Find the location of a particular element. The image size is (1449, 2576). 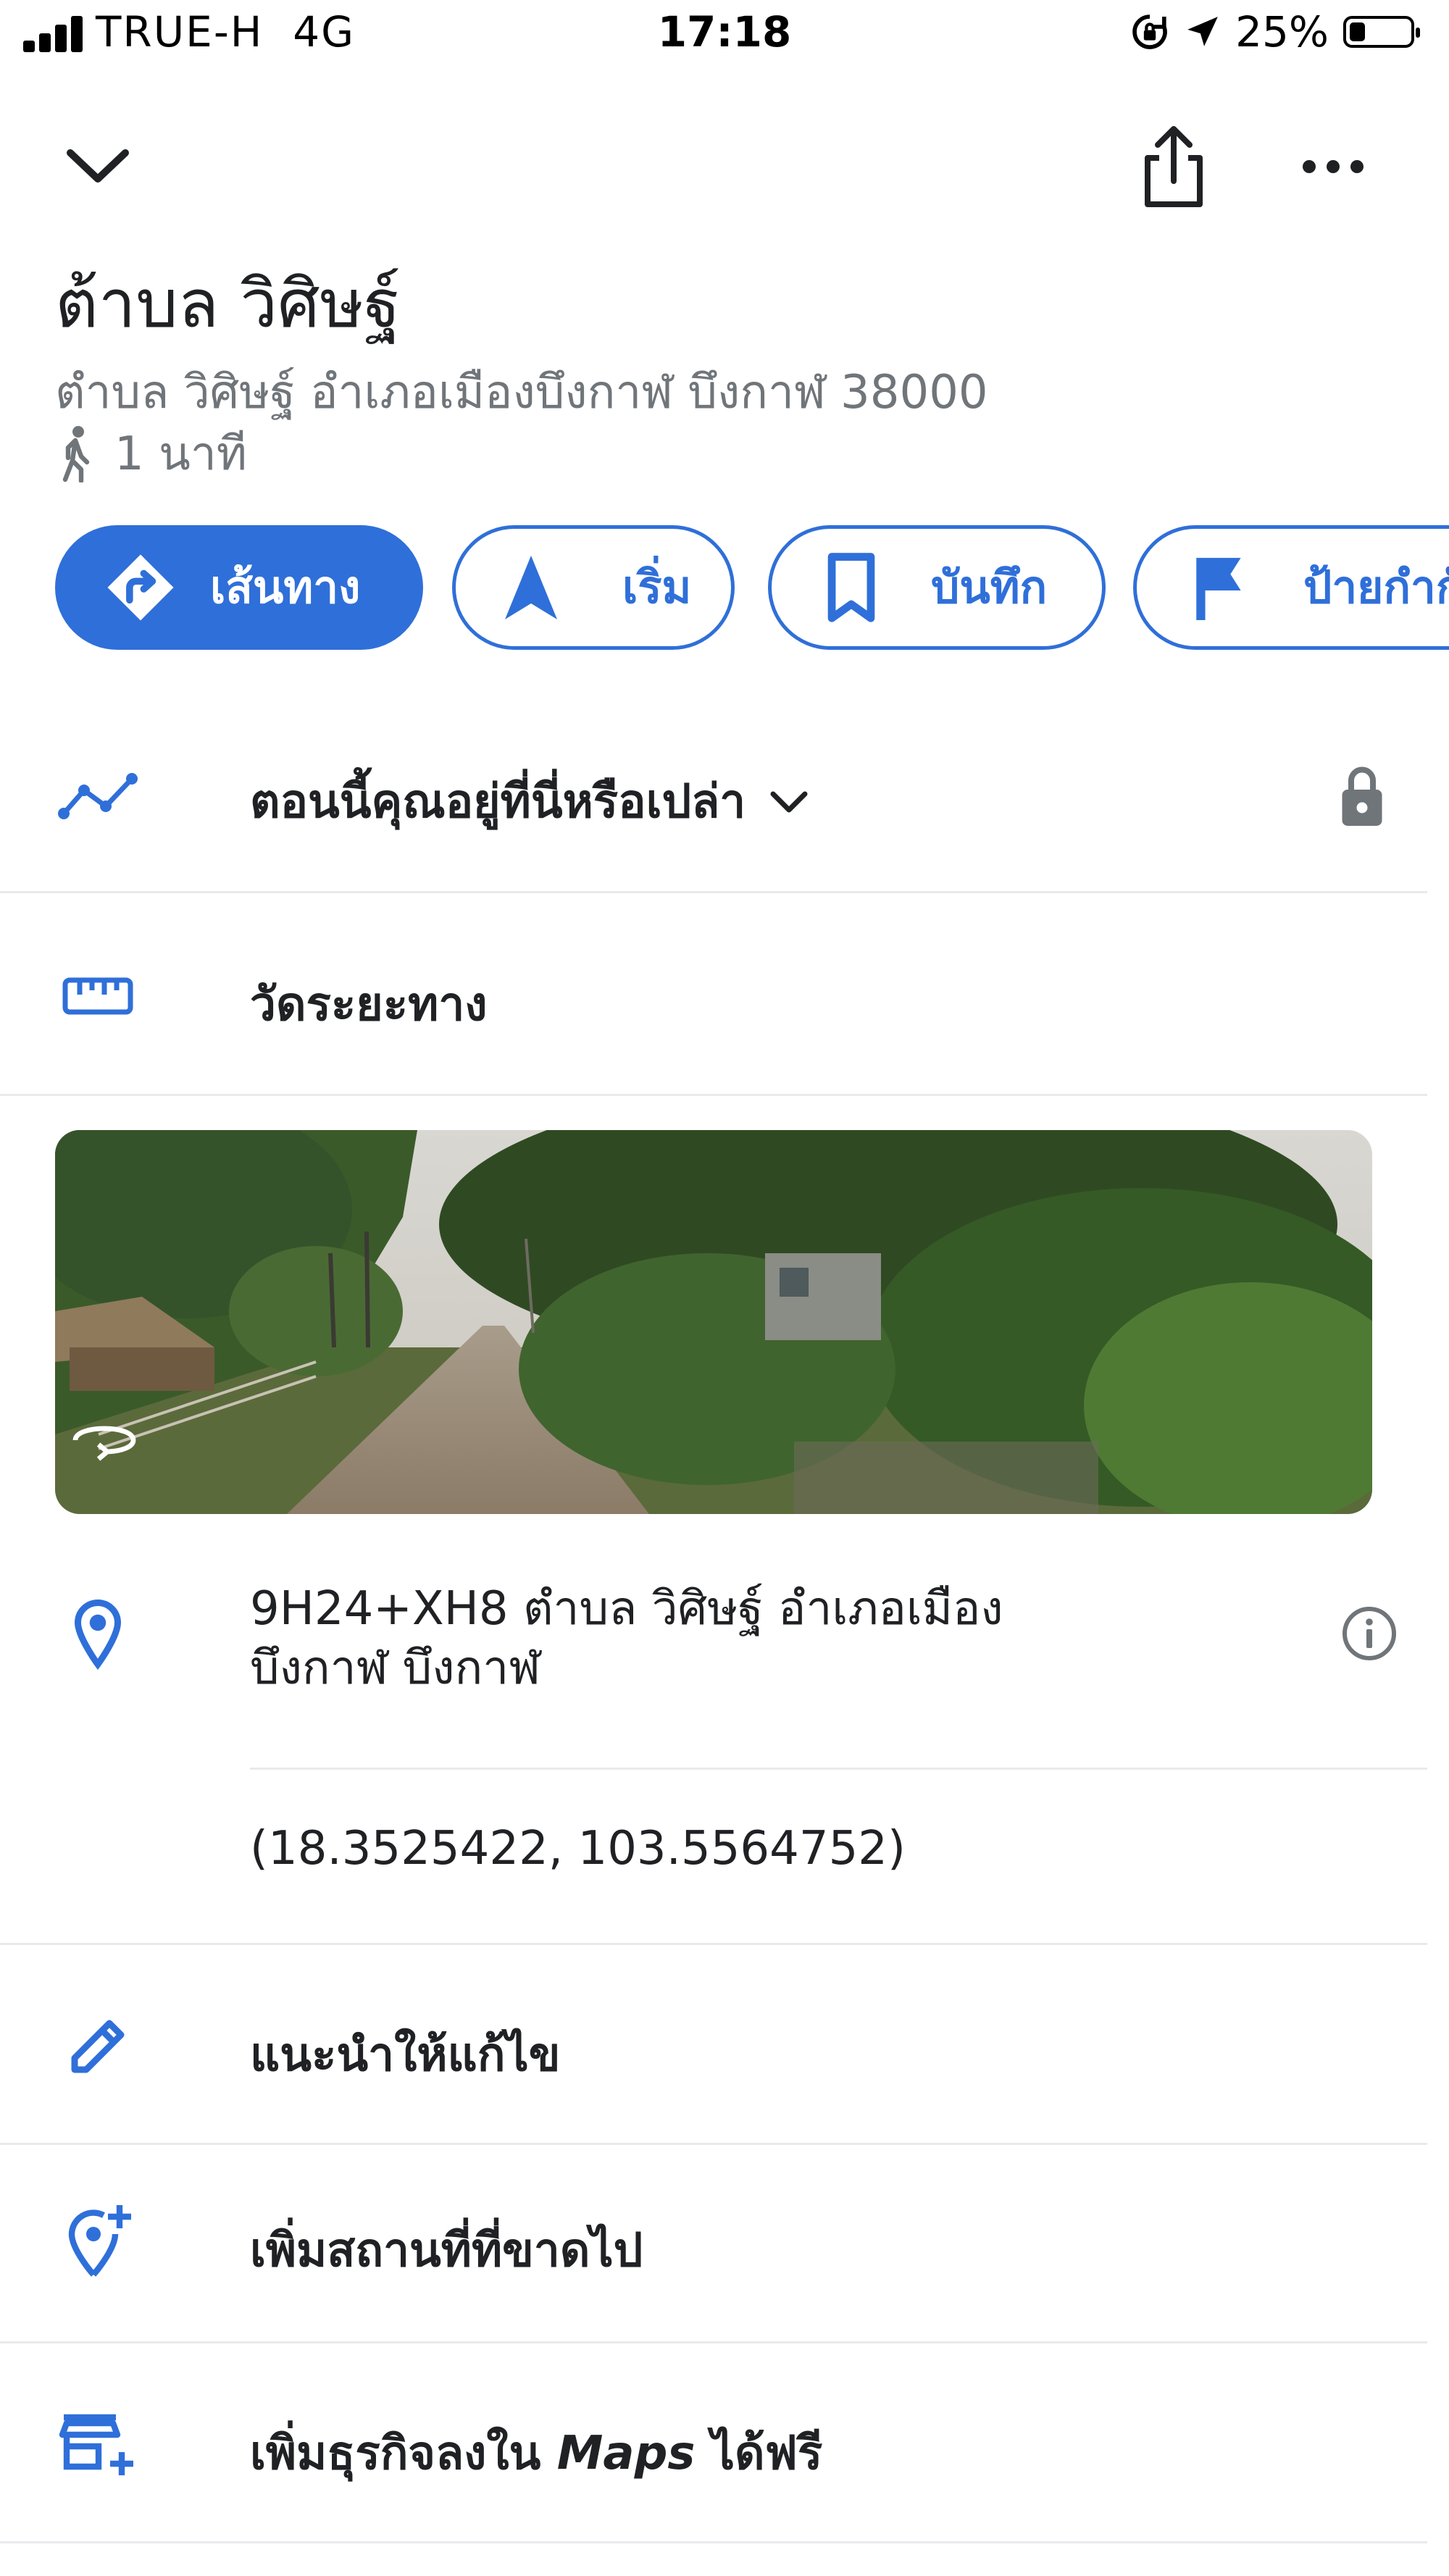

coordinates-row: (18.3525422, 103.5564752) is located at coordinates (714, 1854).